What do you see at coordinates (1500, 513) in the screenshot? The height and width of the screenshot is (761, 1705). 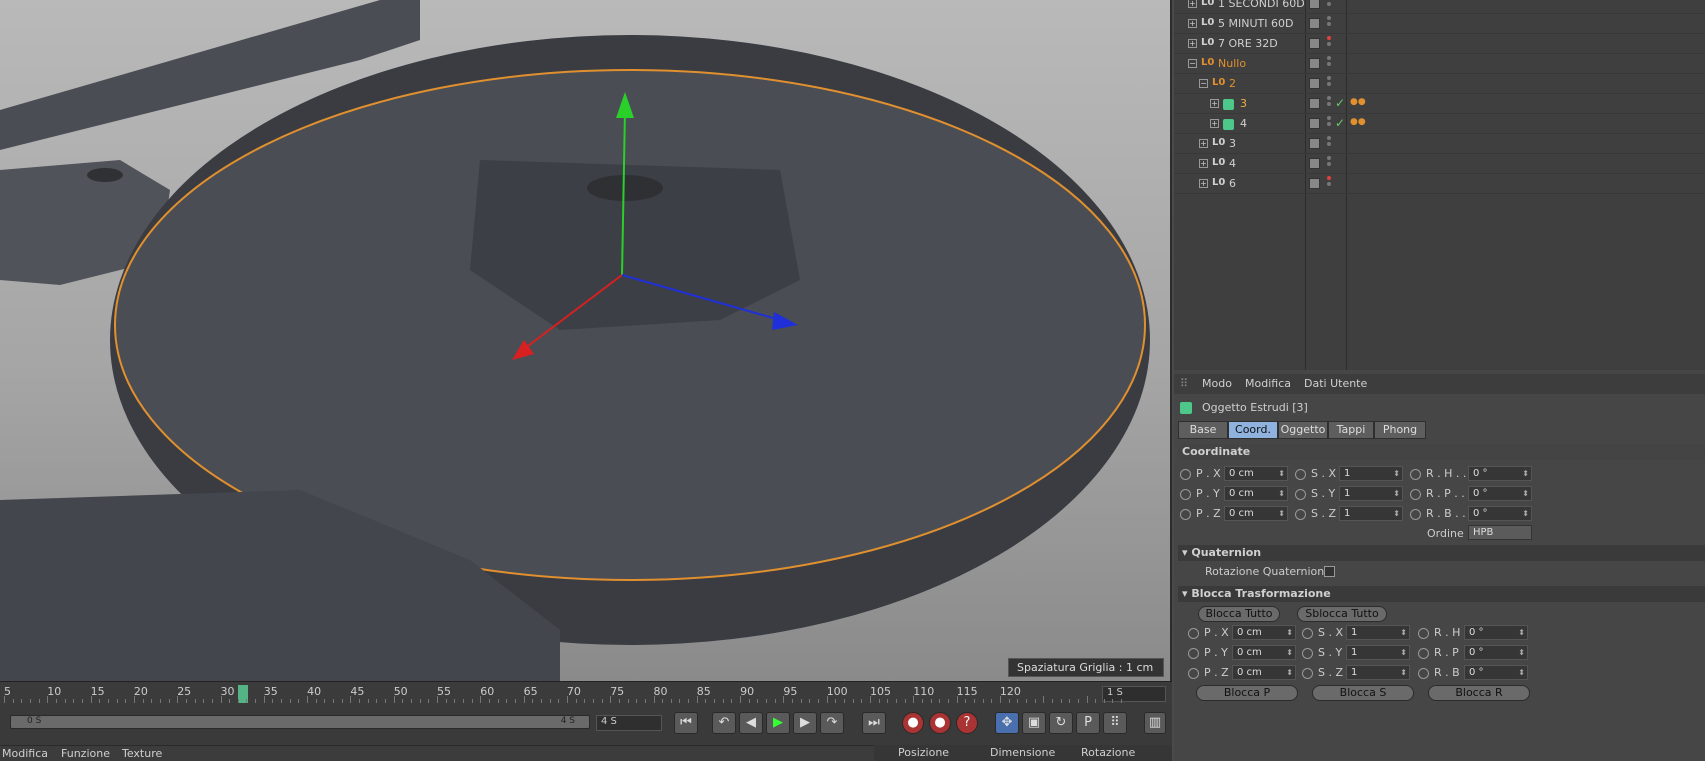 I see `rb-field: 0 °` at bounding box center [1500, 513].